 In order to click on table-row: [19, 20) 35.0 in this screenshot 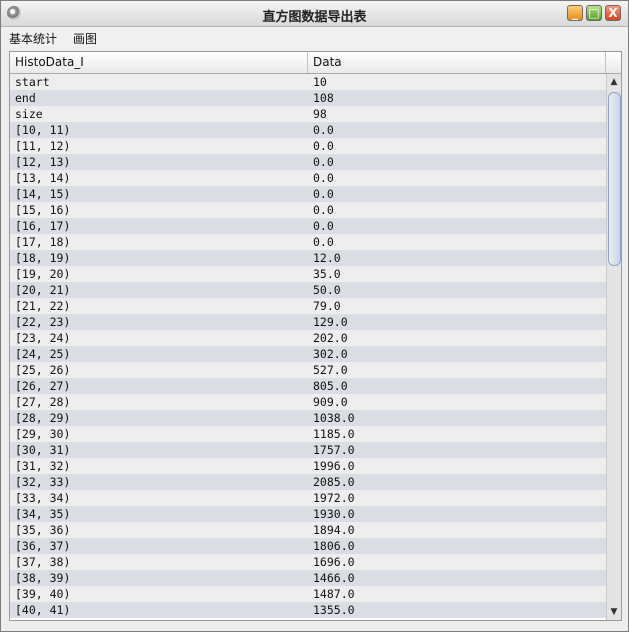, I will do `click(308, 274)`.